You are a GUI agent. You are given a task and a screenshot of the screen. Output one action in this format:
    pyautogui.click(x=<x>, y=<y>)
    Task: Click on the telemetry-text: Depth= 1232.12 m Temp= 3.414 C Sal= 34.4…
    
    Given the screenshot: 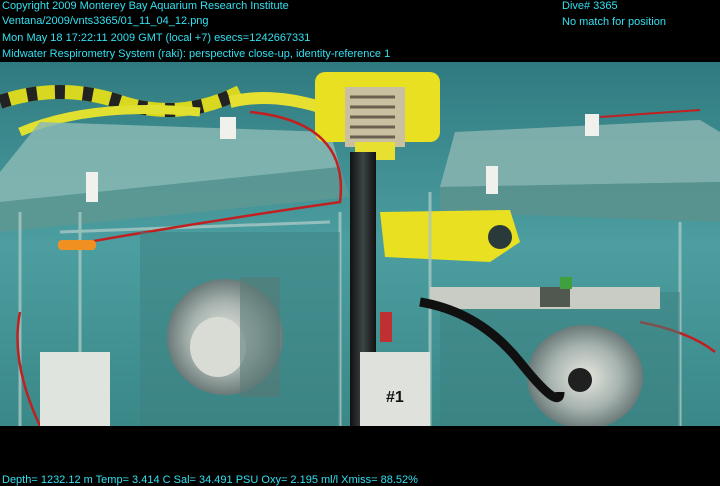 What is the action you would take?
    pyautogui.click(x=210, y=480)
    